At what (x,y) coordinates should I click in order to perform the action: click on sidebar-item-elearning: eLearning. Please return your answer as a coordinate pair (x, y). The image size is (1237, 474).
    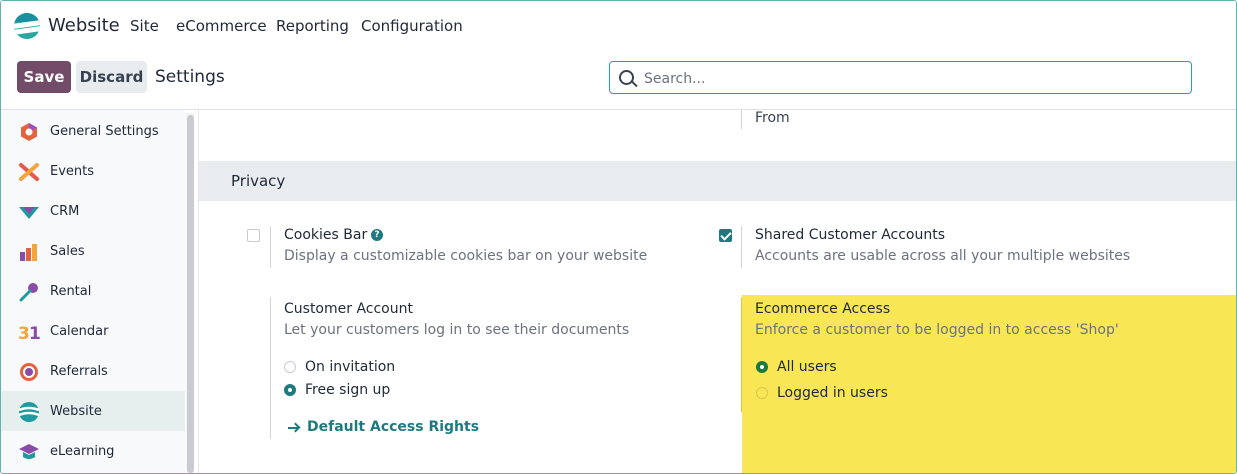
    Looking at the image, I should click on (93, 451).